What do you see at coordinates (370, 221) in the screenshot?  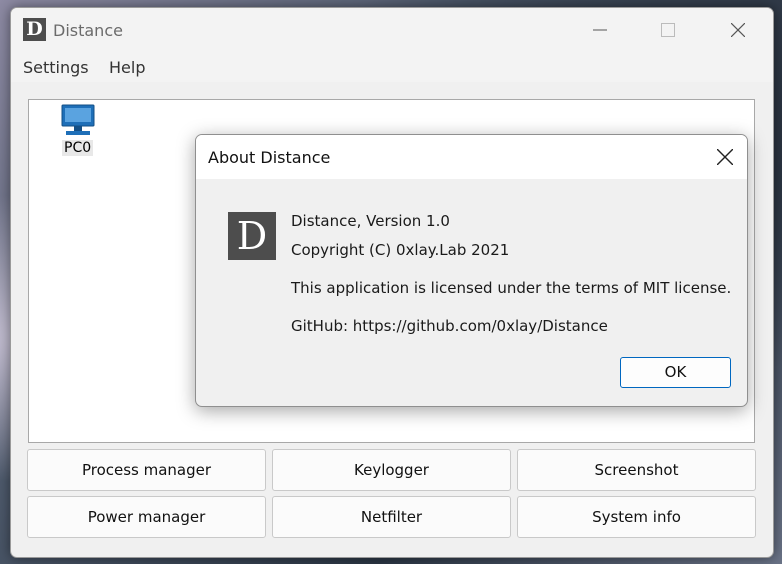 I see `version-text: Distance, Version 1.0` at bounding box center [370, 221].